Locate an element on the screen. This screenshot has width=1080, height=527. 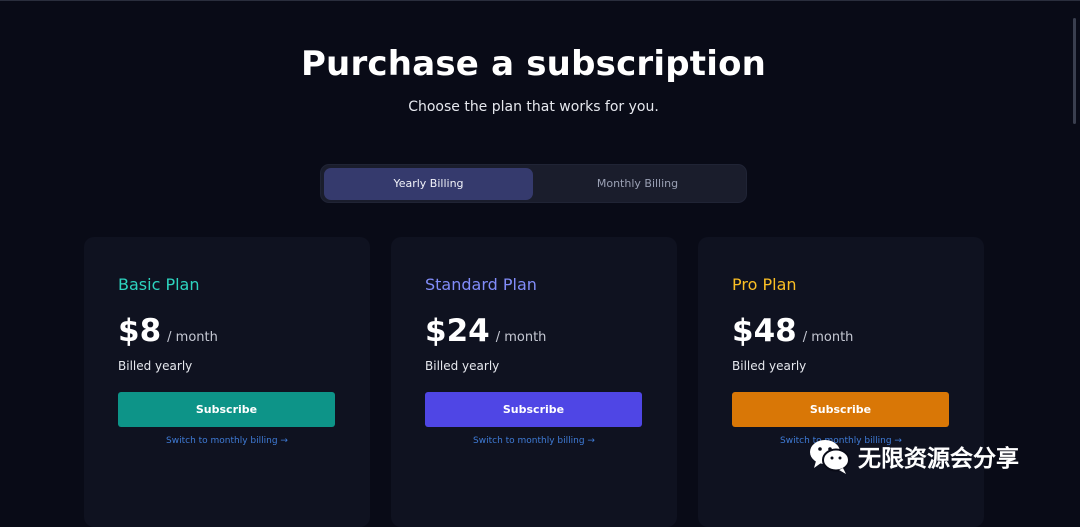
watermark: 无限资源会分享 is located at coordinates (913, 456).